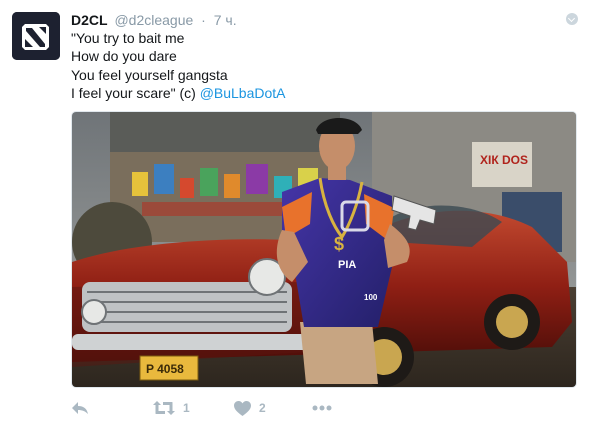 The height and width of the screenshot is (430, 590). Describe the element at coordinates (243, 93) in the screenshot. I see `mention-link: @BuLbaDotA` at that location.